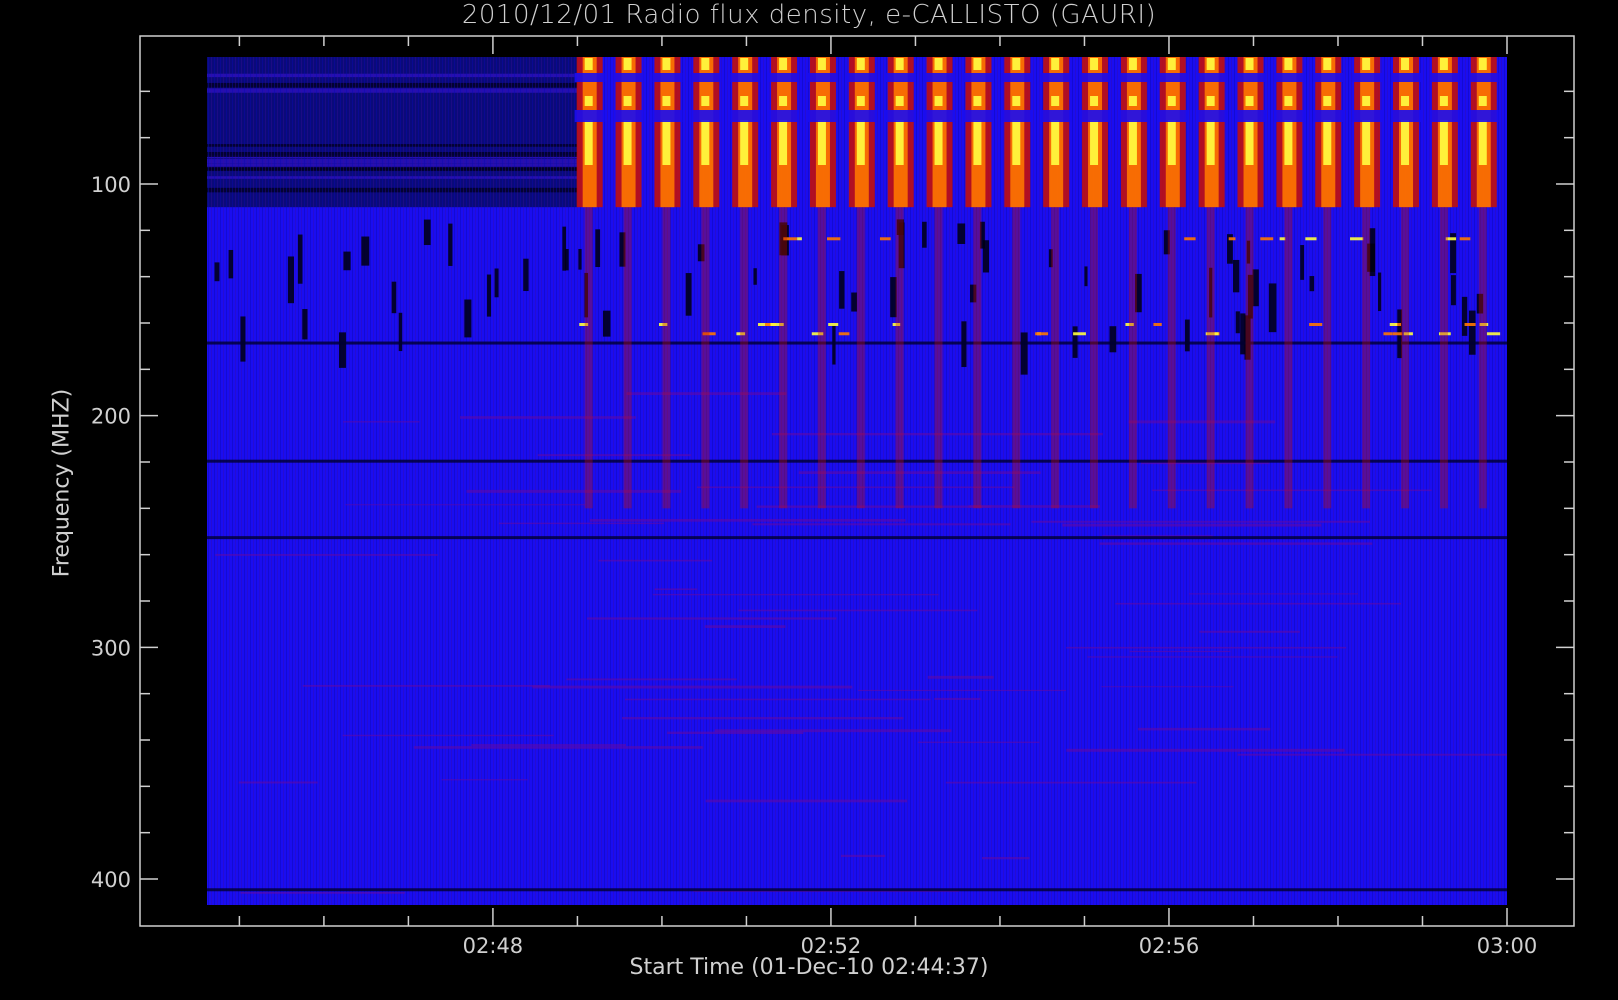 Image resolution: width=1618 pixels, height=1000 pixels. What do you see at coordinates (62, 483) in the screenshot?
I see `y-axis-label: Frequency (MHZ)` at bounding box center [62, 483].